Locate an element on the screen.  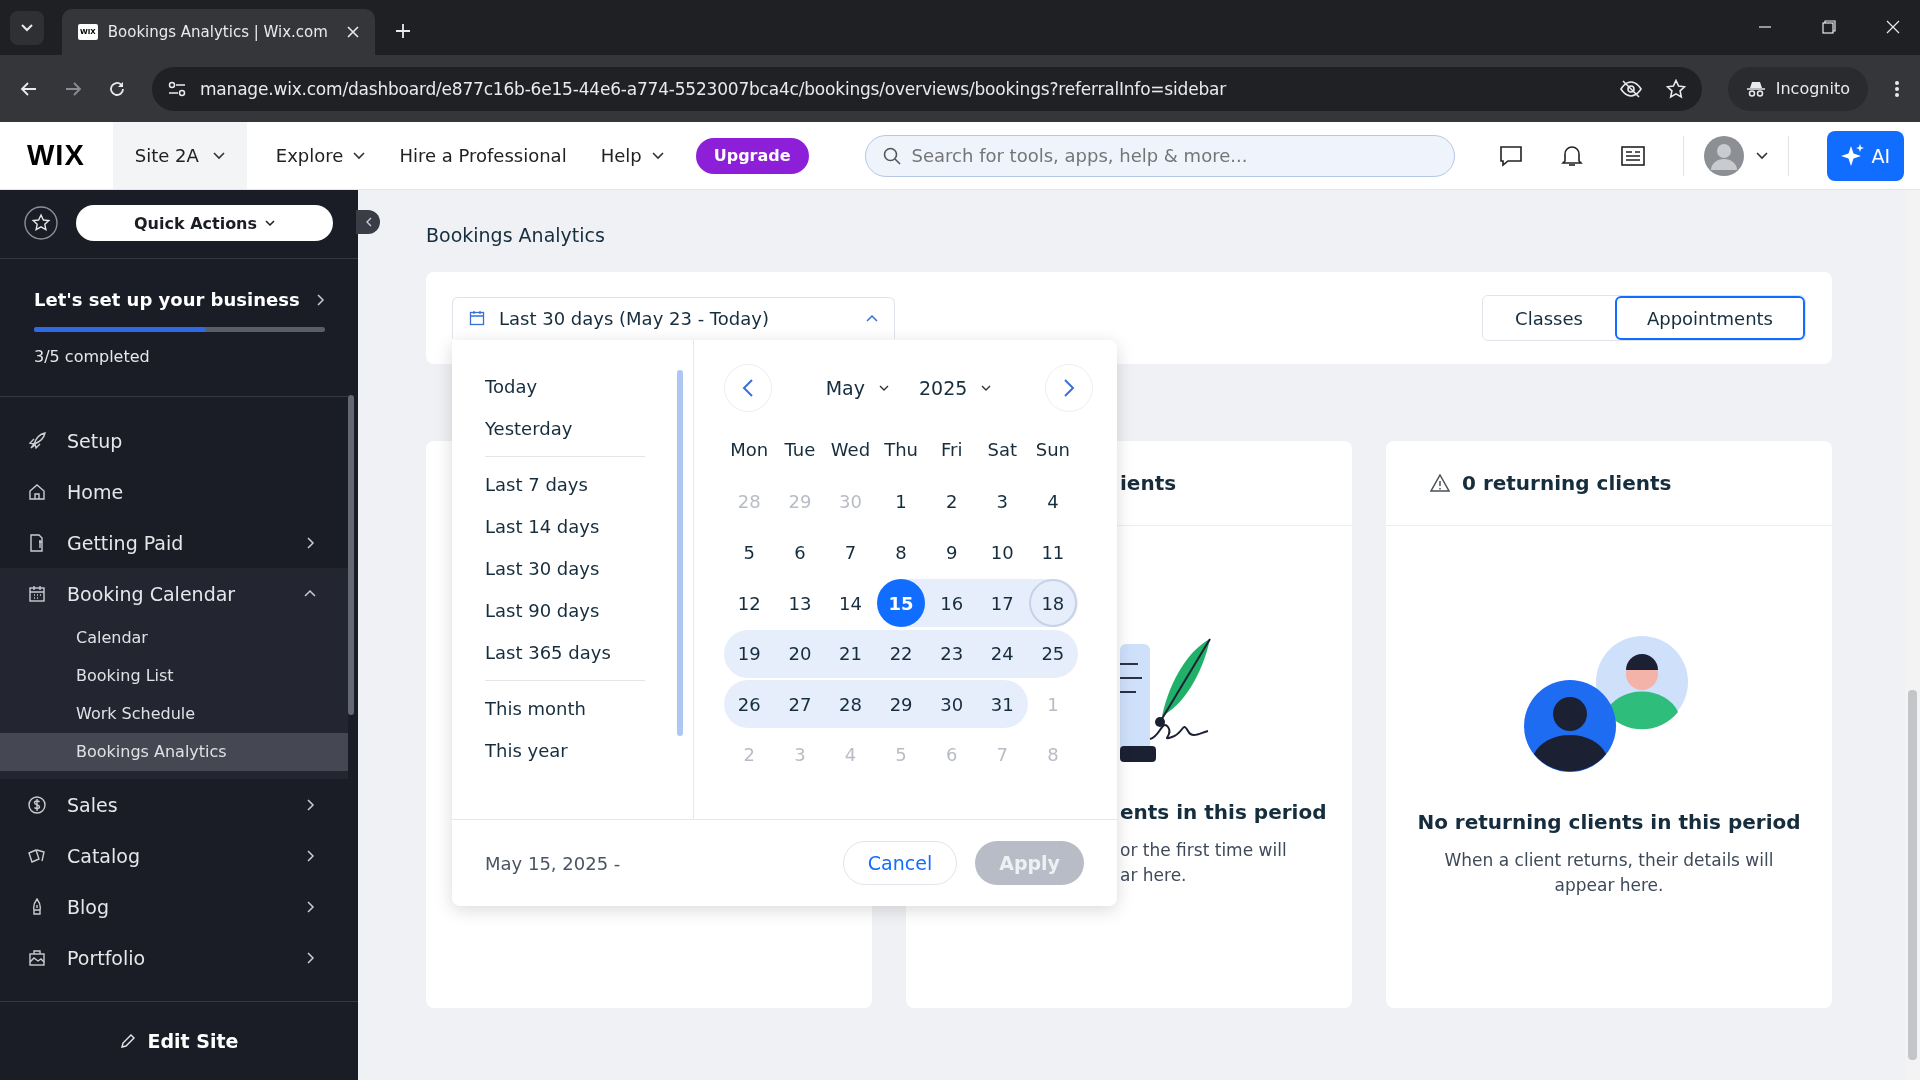
search-icon is located at coordinates (891, 155).